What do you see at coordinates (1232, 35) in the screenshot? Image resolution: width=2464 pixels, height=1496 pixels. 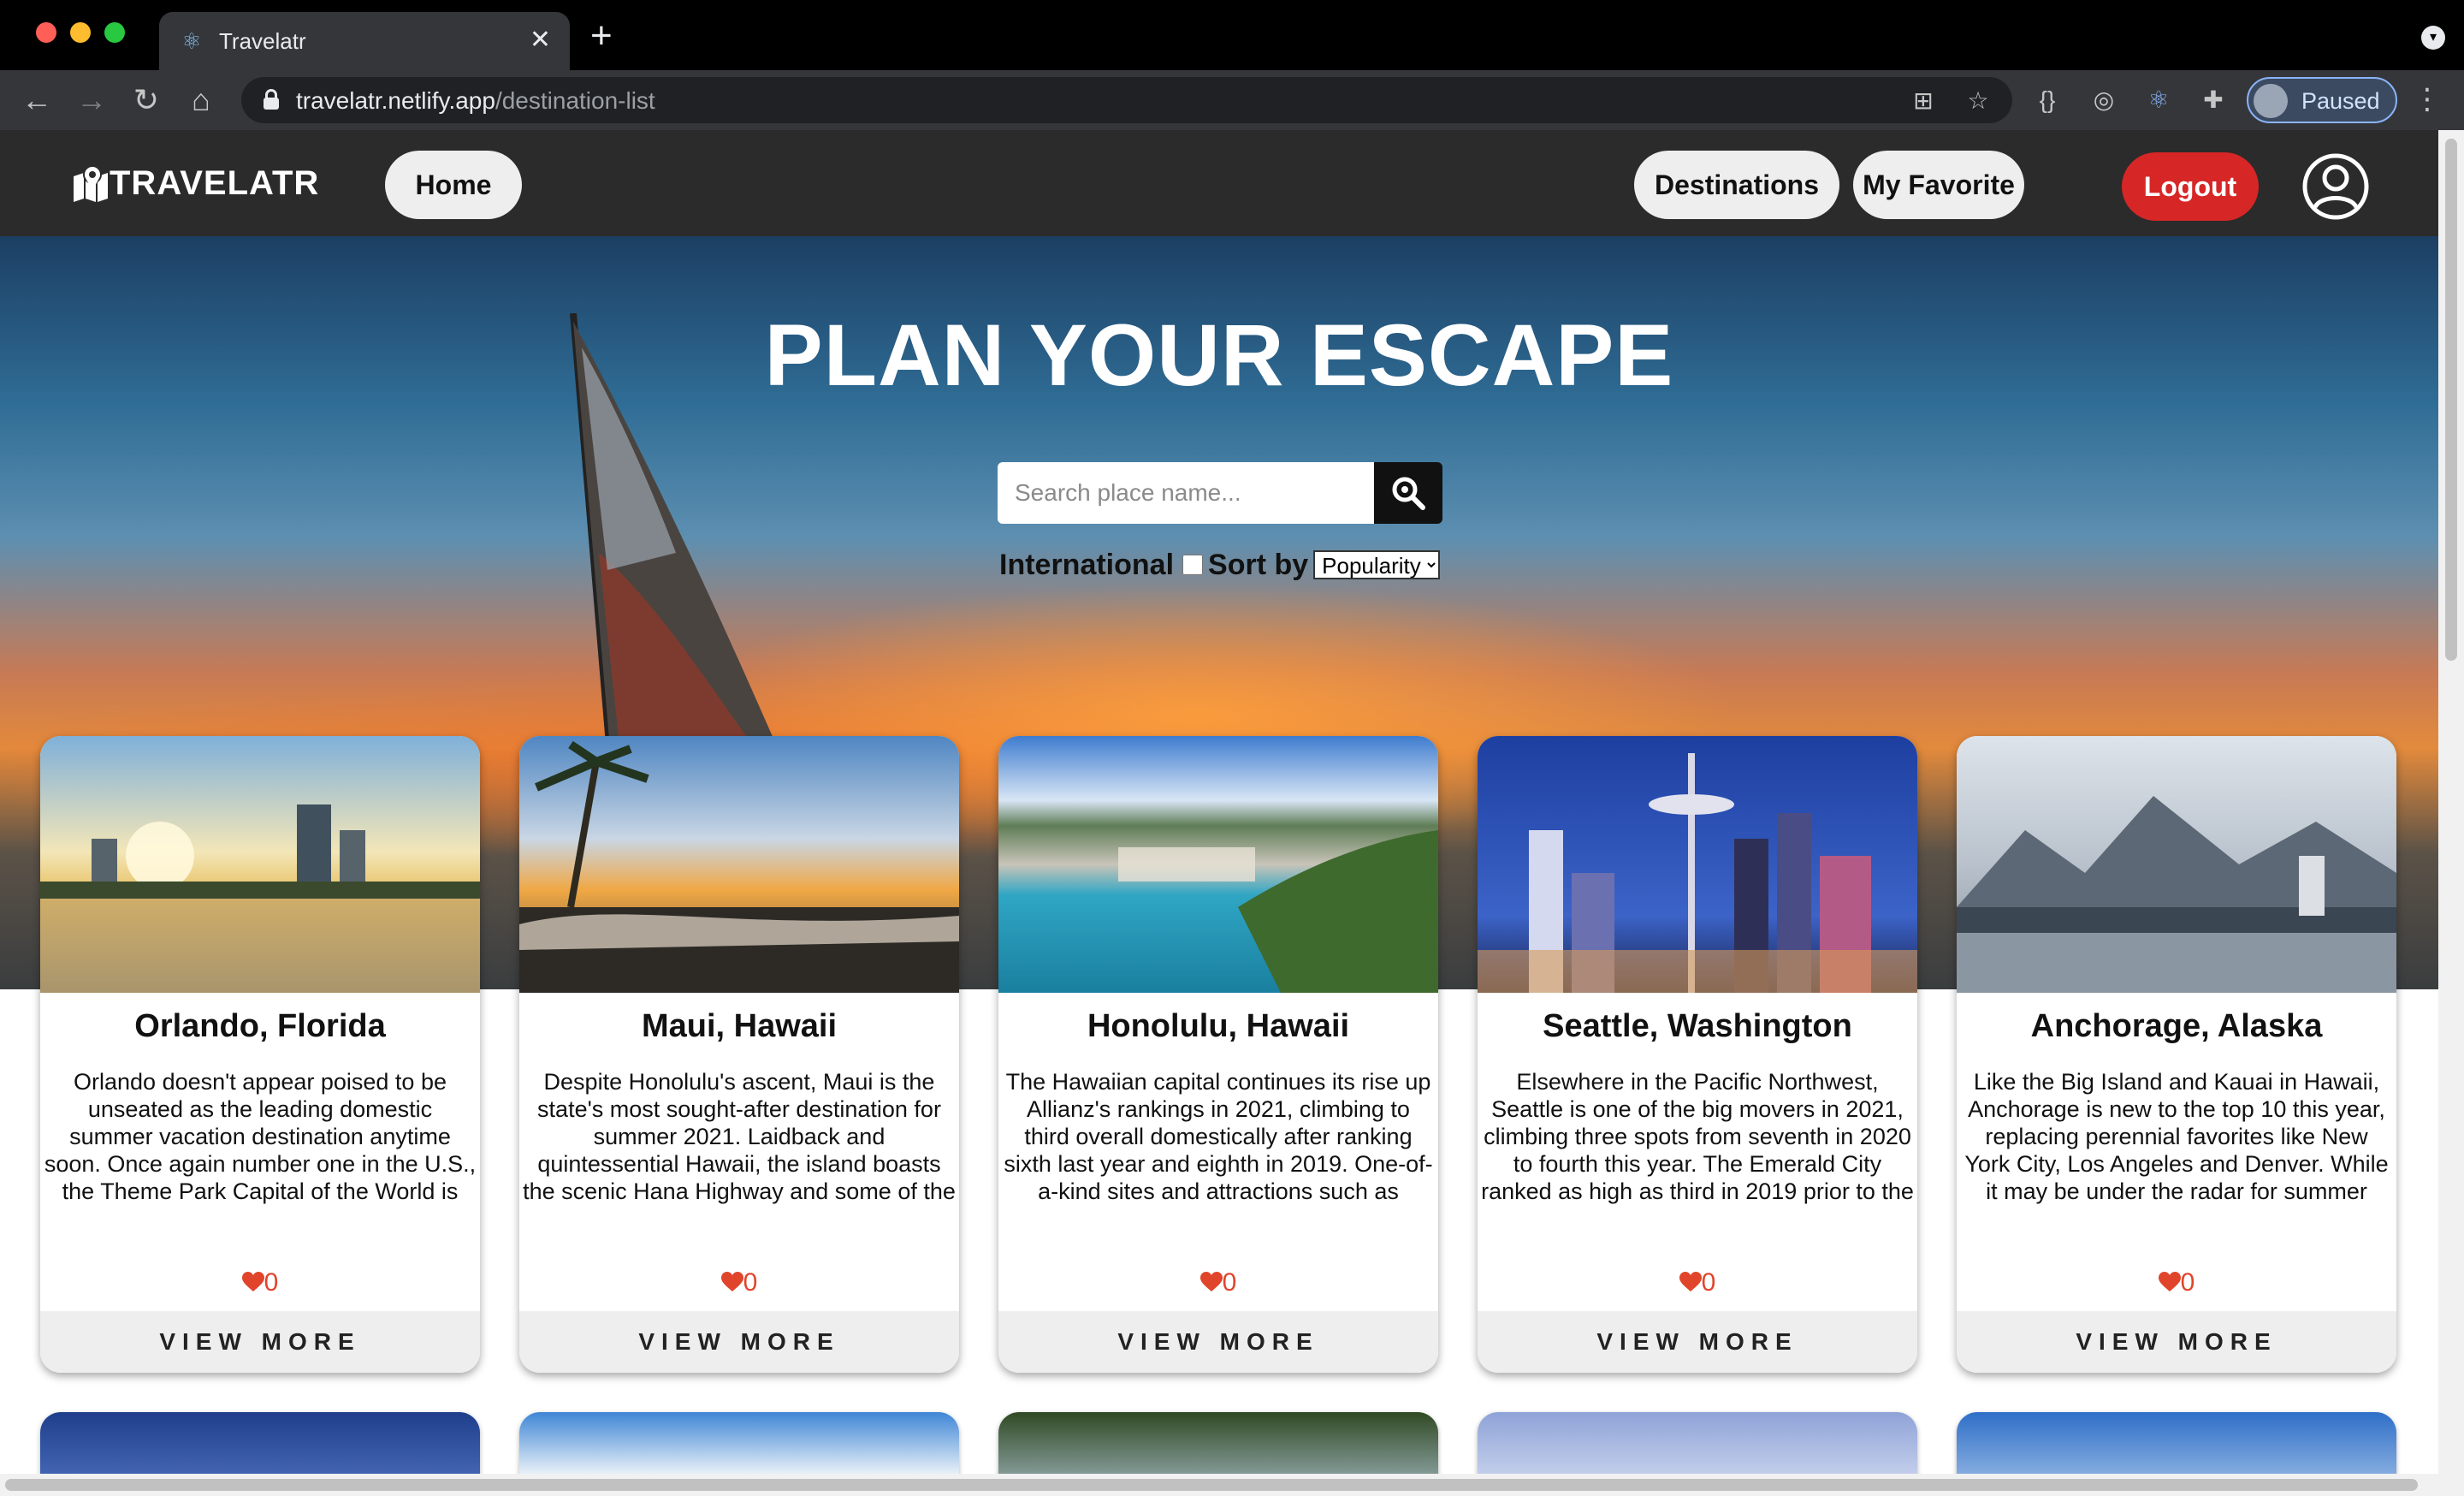 I see `browser-tab-bar: ⚛ Travelatr ✕ + ▾` at bounding box center [1232, 35].